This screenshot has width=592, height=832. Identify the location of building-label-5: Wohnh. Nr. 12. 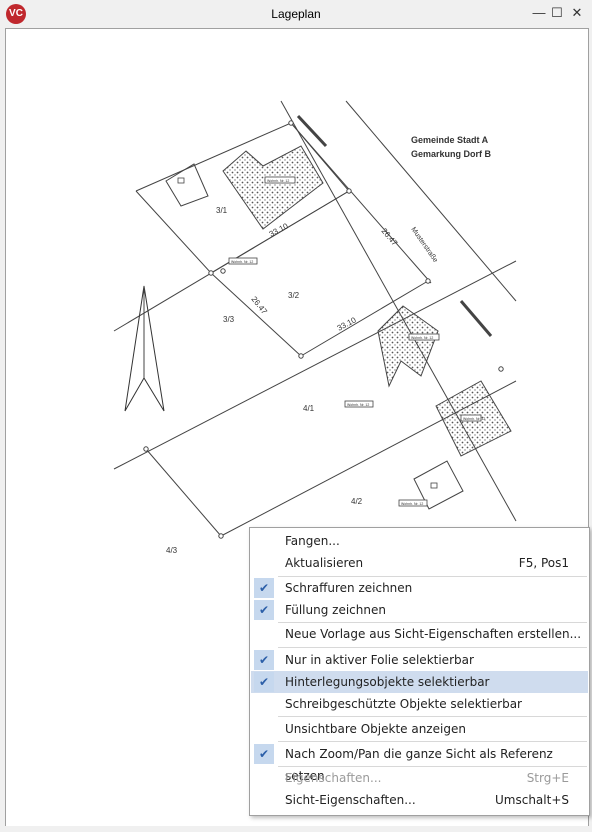
(412, 504).